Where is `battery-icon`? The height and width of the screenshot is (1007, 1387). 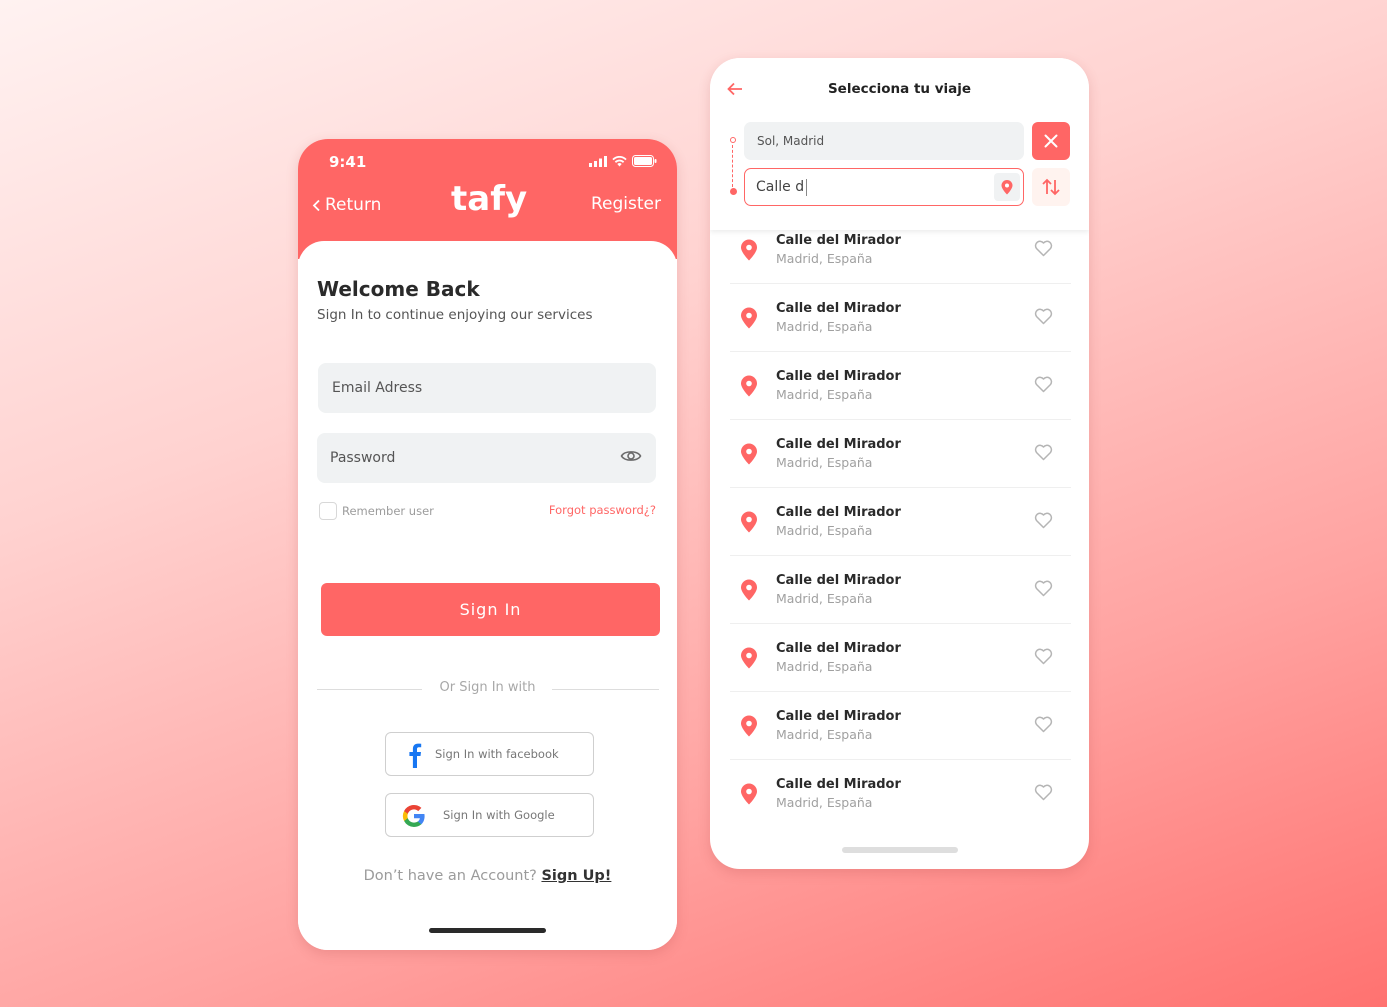 battery-icon is located at coordinates (644, 161).